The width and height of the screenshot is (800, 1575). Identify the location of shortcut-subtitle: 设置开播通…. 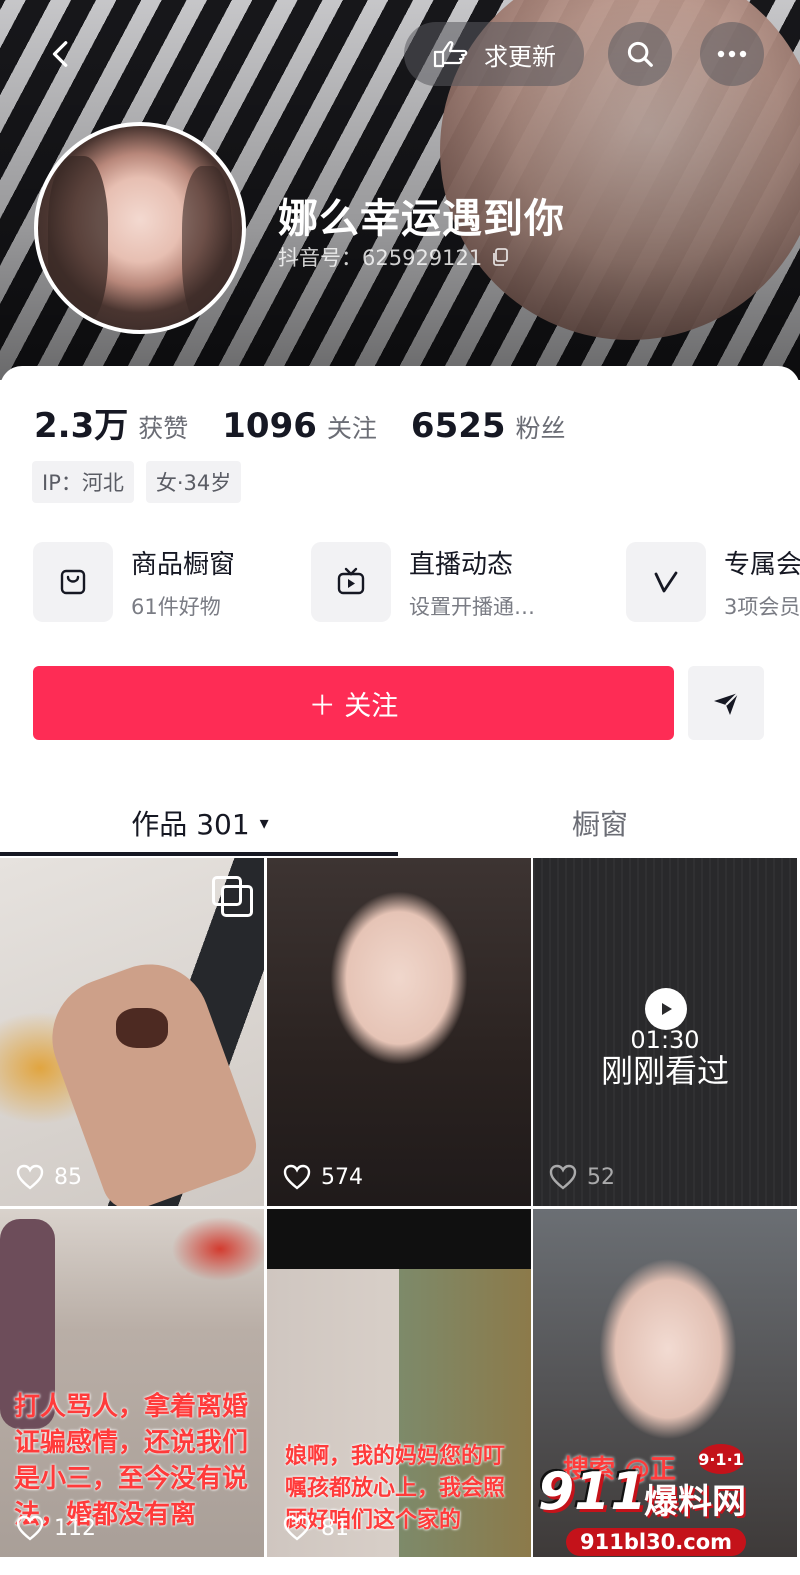
(472, 606).